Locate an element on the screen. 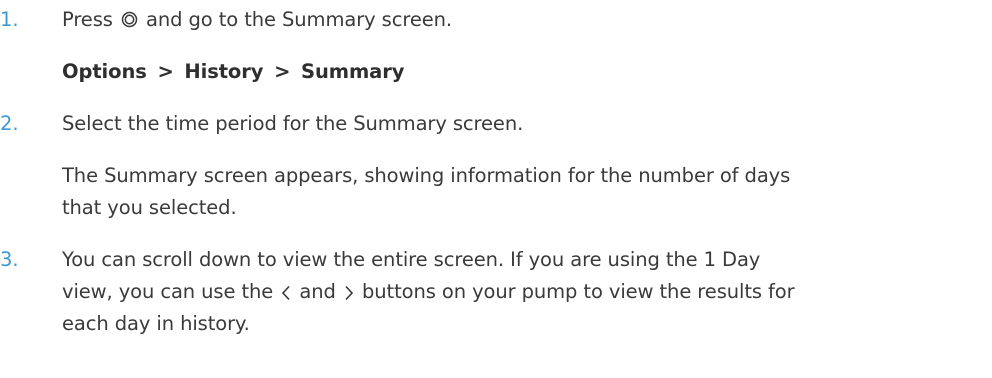 The image size is (992, 378). menu-path-item: Summary is located at coordinates (353, 71).